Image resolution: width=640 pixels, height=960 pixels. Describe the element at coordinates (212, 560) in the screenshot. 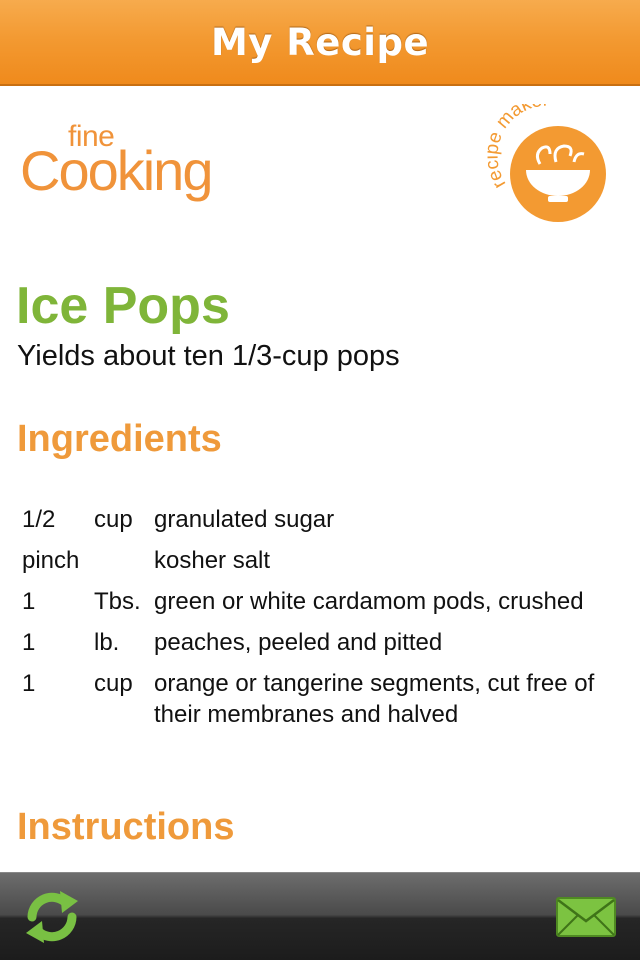

I see `ingredient-item: kosher salt` at that location.